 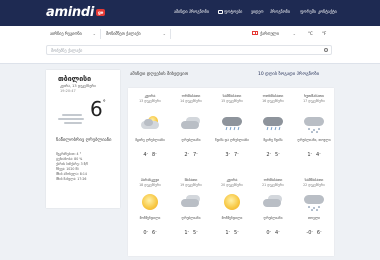 I want to click on day-temperatures: 1° 5°, so click(x=191, y=233).